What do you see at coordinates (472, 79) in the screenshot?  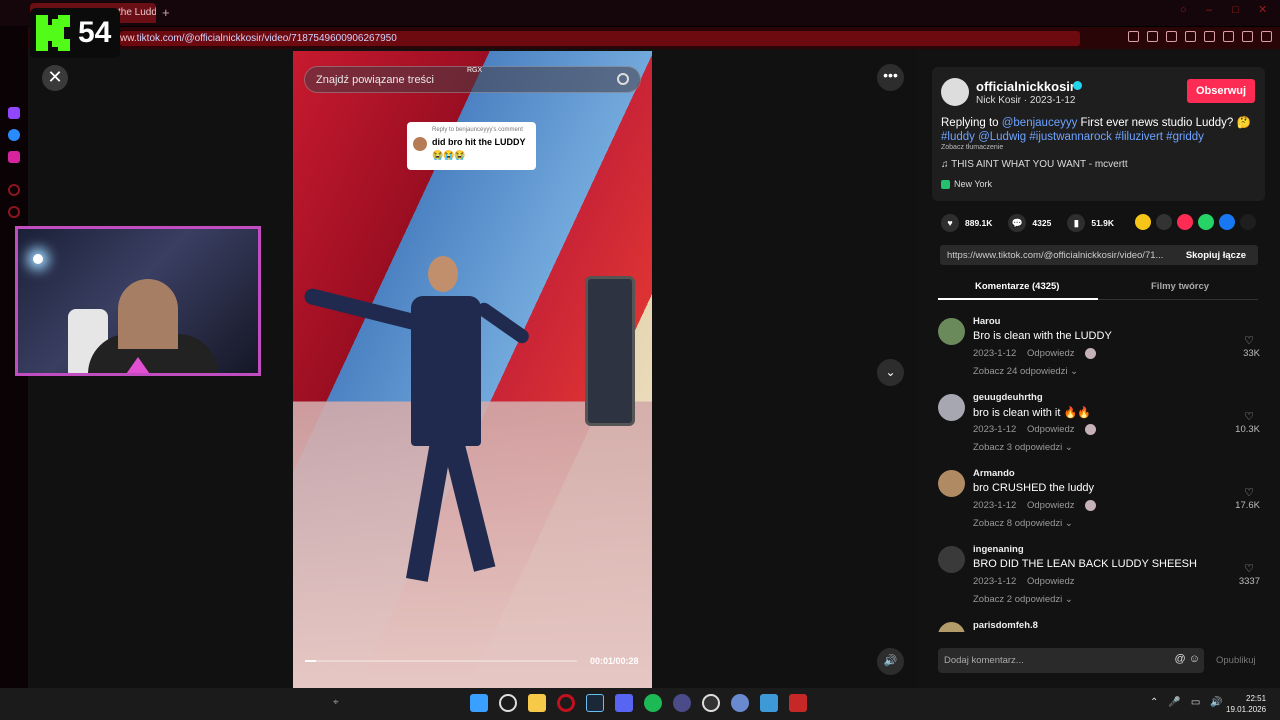 I see `related-search-input: Znajdź powiązane treści RGX` at bounding box center [472, 79].